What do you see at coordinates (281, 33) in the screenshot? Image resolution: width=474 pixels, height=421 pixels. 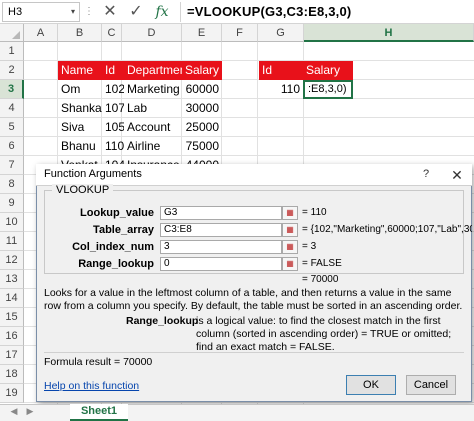 I see `column-header-g: G` at bounding box center [281, 33].